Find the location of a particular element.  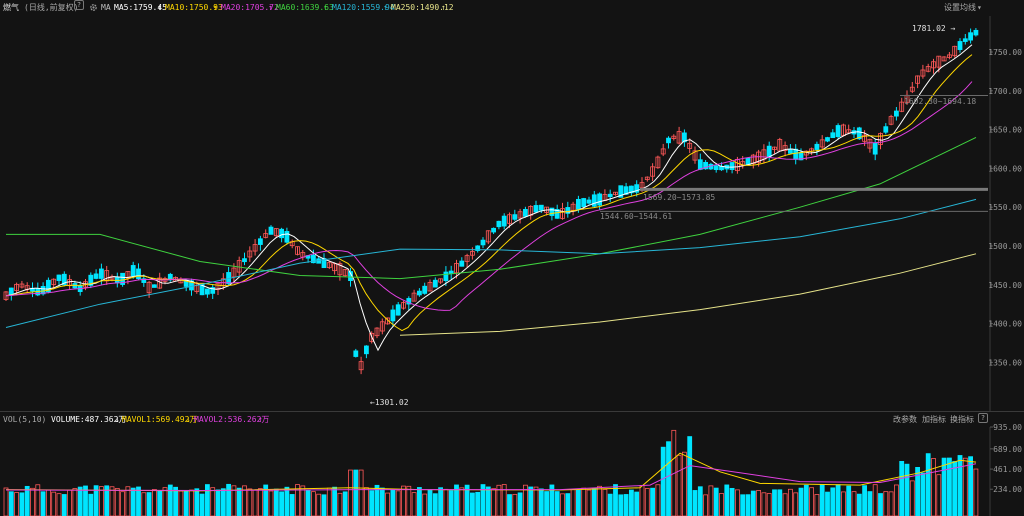

price-axis-label: 1350.00 is located at coordinates (1005, 362).